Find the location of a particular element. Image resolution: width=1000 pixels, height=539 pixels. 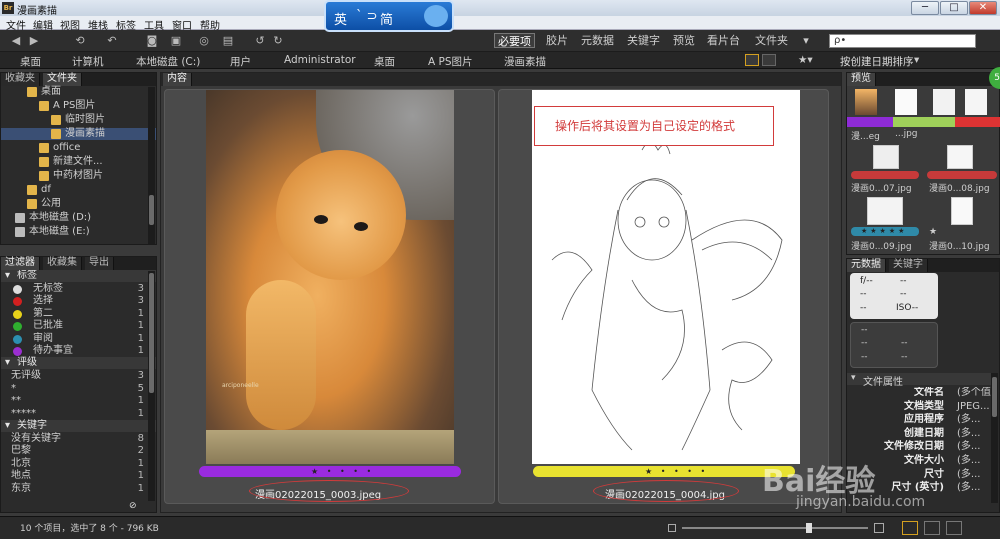

preview-caption: 漫画0...07.jpg is located at coordinates (881, 187).